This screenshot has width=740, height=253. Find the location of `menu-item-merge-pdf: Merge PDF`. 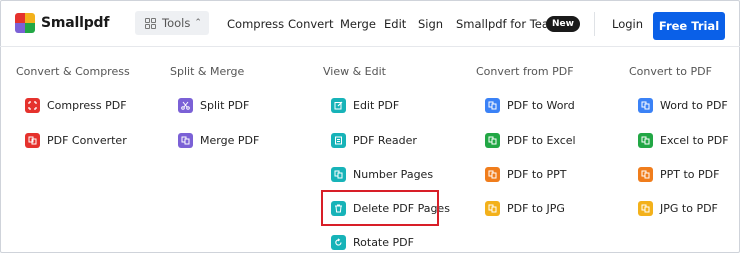

menu-item-merge-pdf: Merge PDF is located at coordinates (218, 140).